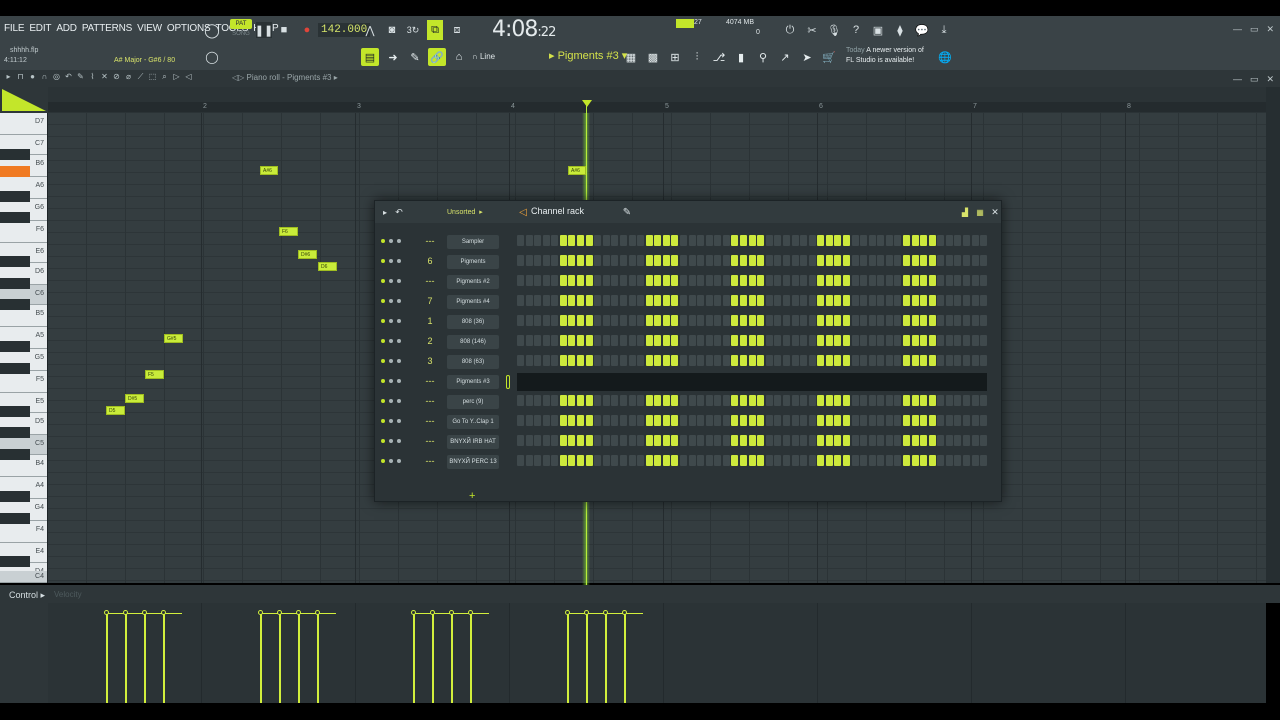  Describe the element at coordinates (588, 55) in the screenshot. I see `pattern-selector: ▸ Pigments #3 ▾` at that location.